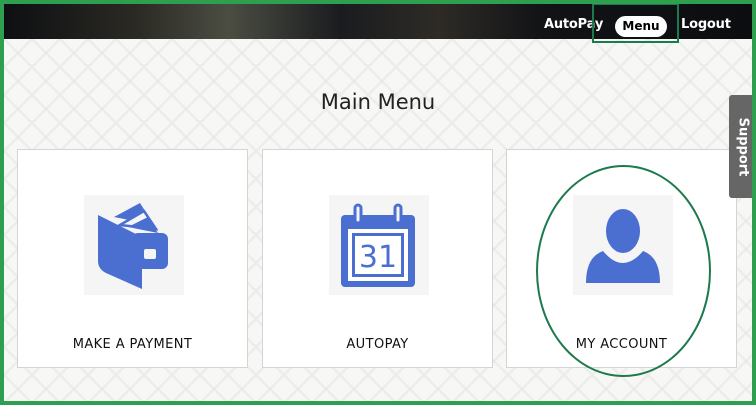 Image resolution: width=756 pixels, height=405 pixels. I want to click on support-tab: Support, so click(742, 146).